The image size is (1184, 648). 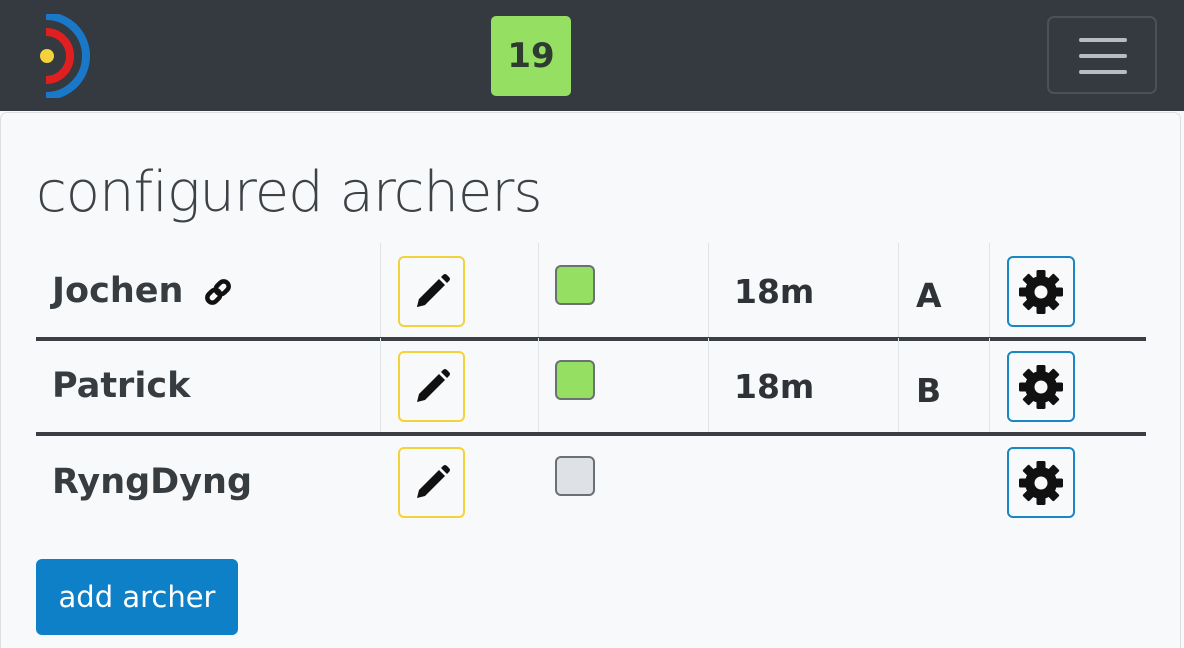 I want to click on group-value: A, so click(x=929, y=295).